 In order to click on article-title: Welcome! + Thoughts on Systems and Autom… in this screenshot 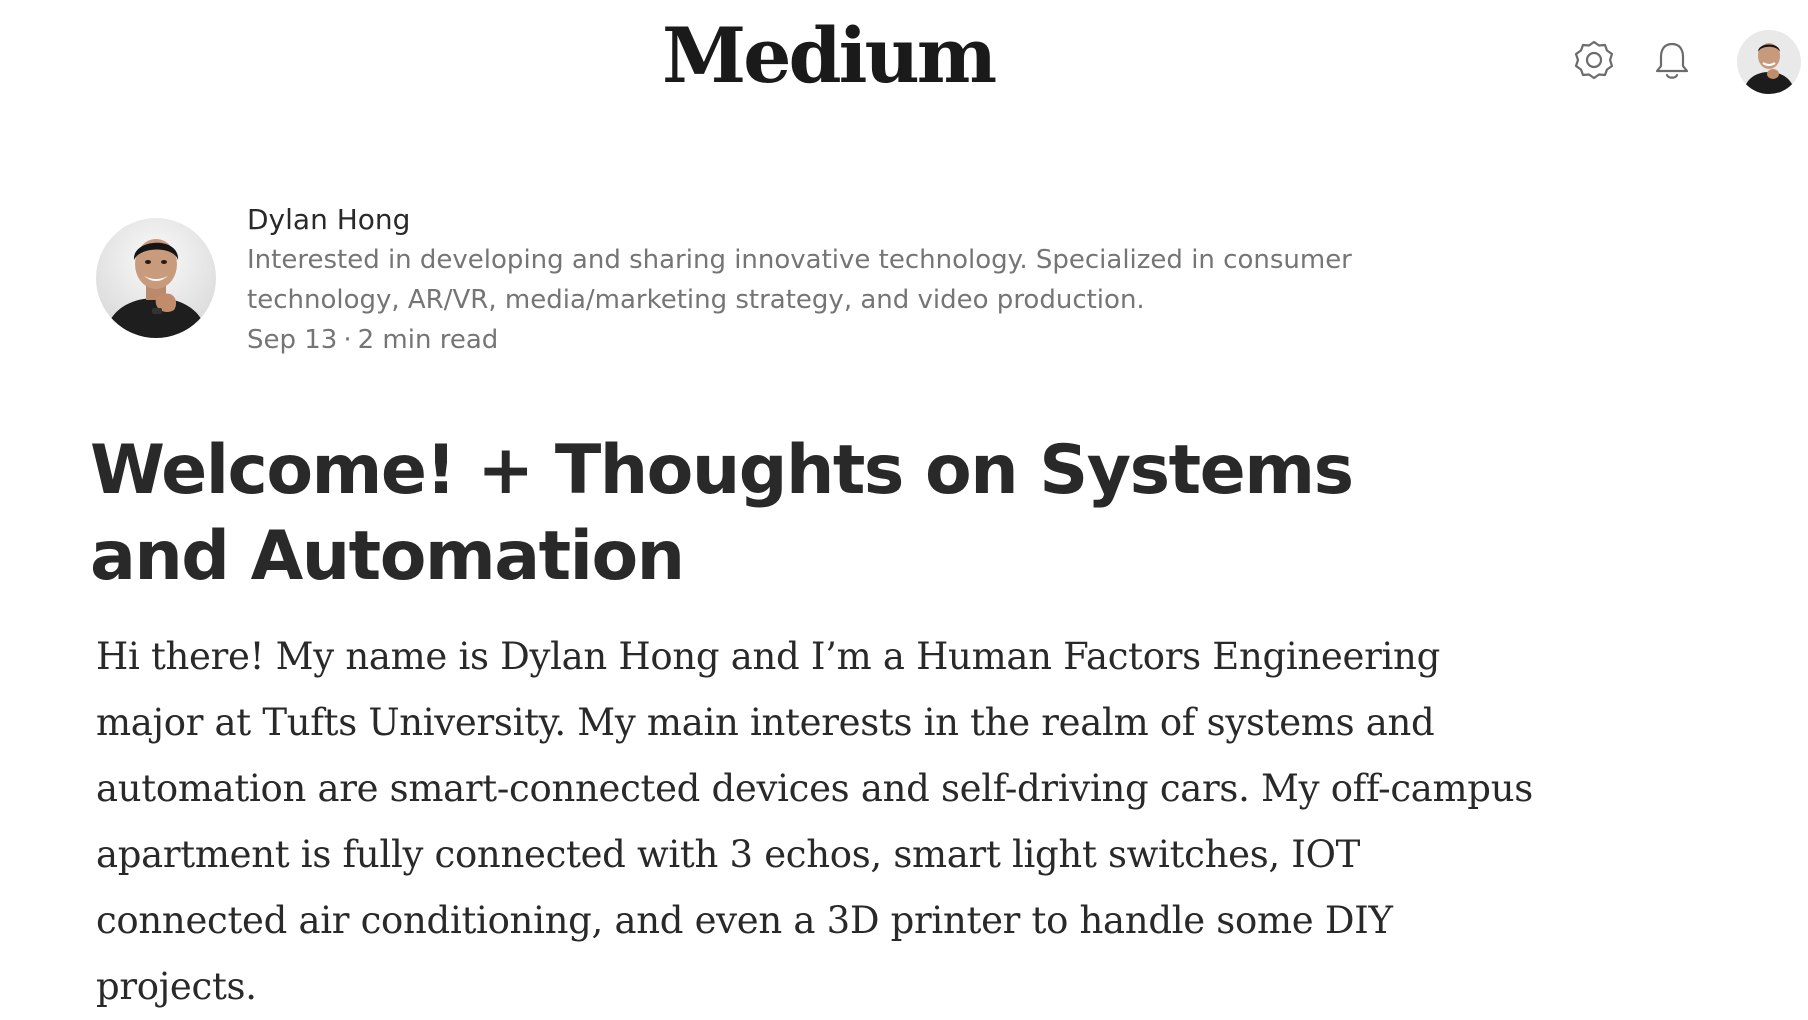, I will do `click(722, 513)`.